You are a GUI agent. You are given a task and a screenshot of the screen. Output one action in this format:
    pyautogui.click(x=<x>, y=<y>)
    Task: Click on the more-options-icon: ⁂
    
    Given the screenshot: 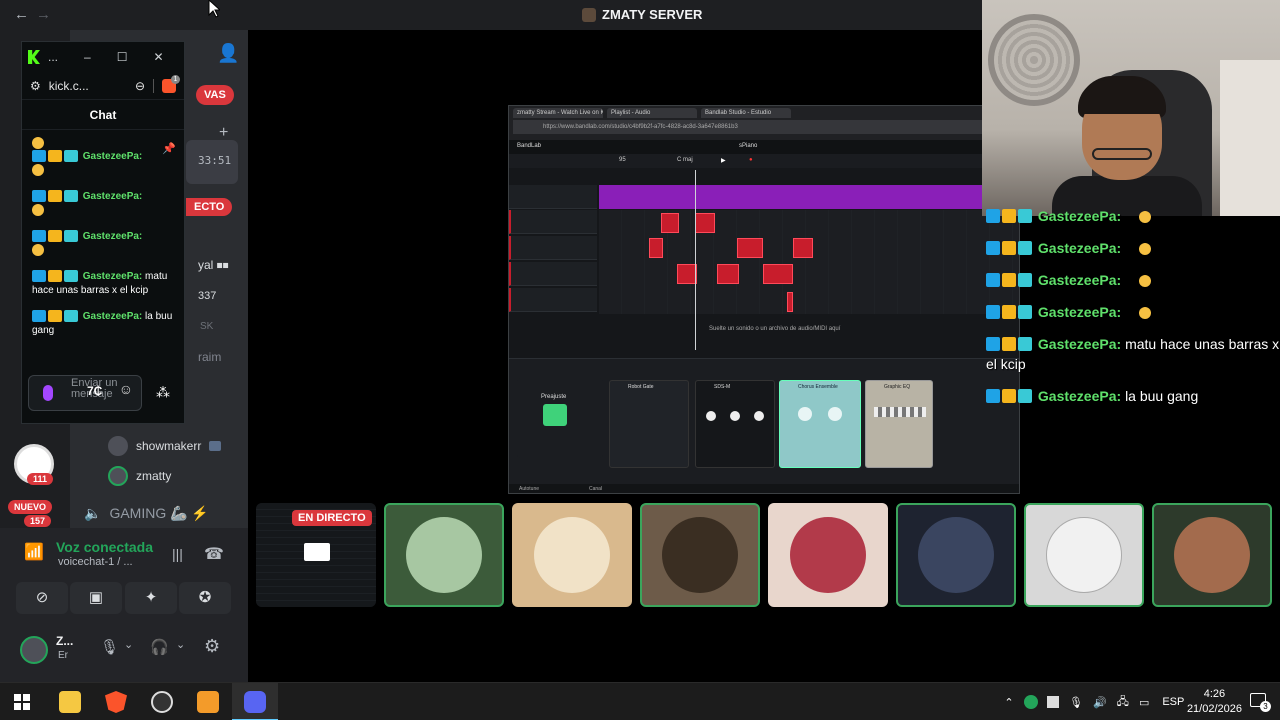 What is the action you would take?
    pyautogui.click(x=163, y=392)
    